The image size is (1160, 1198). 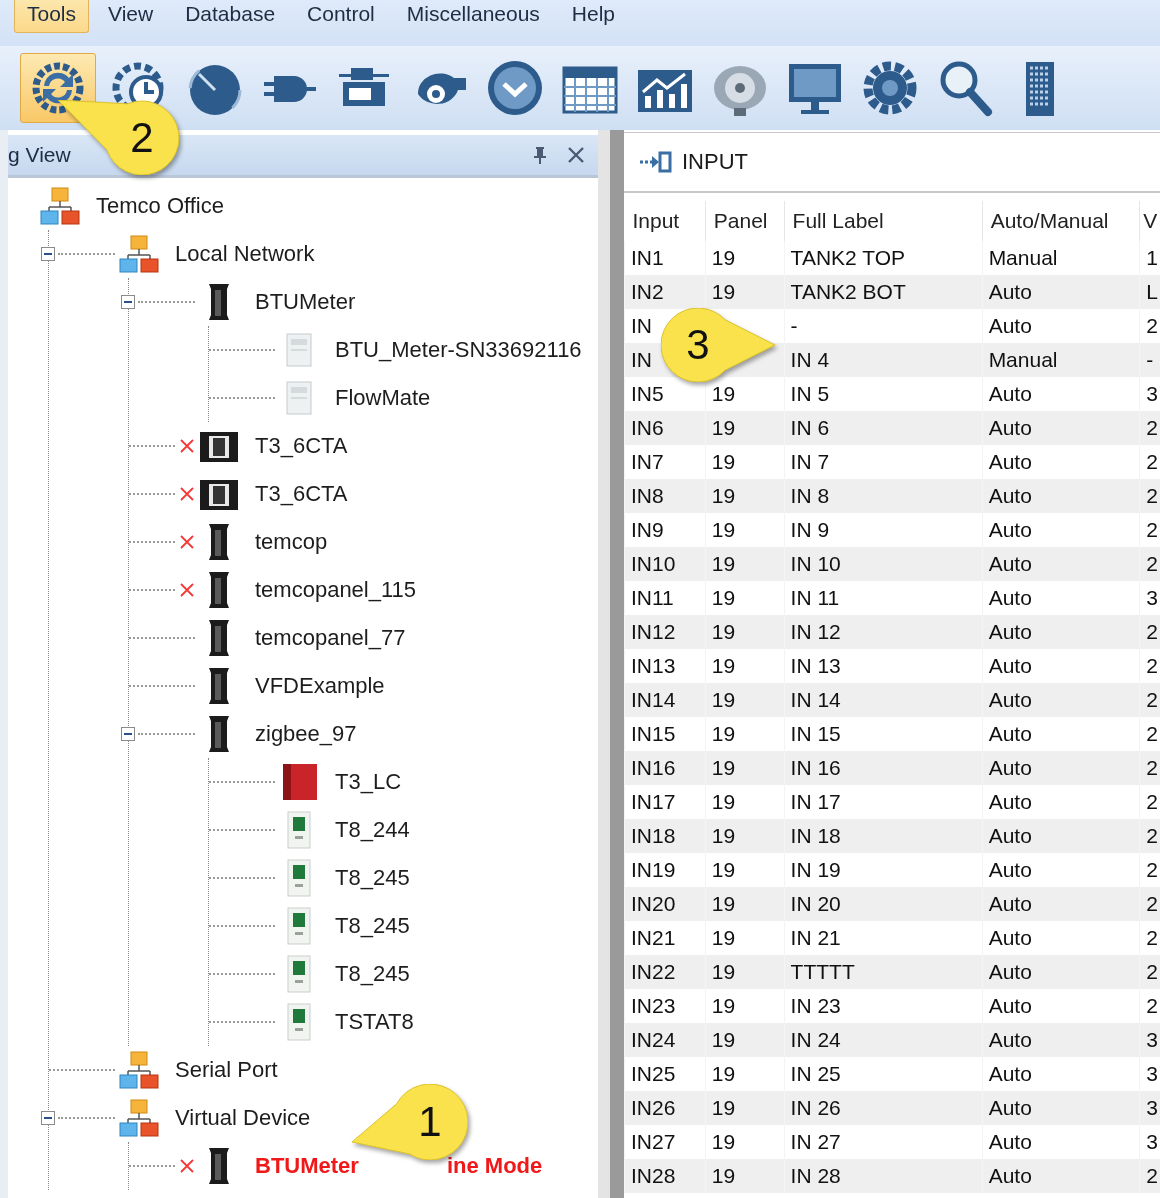 What do you see at coordinates (1149, 360) in the screenshot?
I see `table-cell: -` at bounding box center [1149, 360].